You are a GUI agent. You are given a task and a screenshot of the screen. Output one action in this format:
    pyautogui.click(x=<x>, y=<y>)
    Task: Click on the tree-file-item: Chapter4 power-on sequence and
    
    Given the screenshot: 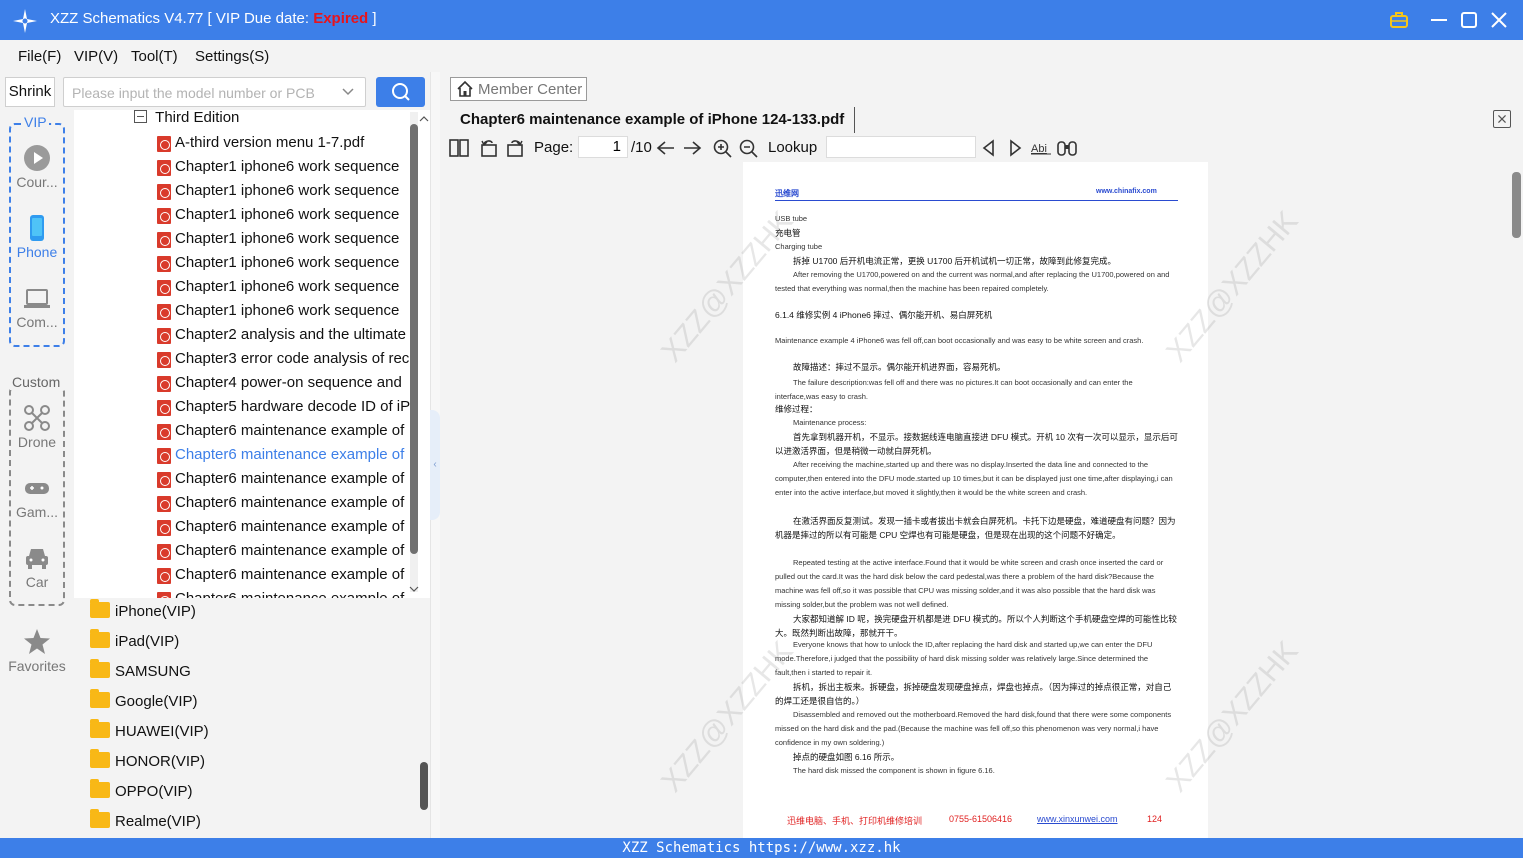 What is the action you would take?
    pyautogui.click(x=242, y=385)
    